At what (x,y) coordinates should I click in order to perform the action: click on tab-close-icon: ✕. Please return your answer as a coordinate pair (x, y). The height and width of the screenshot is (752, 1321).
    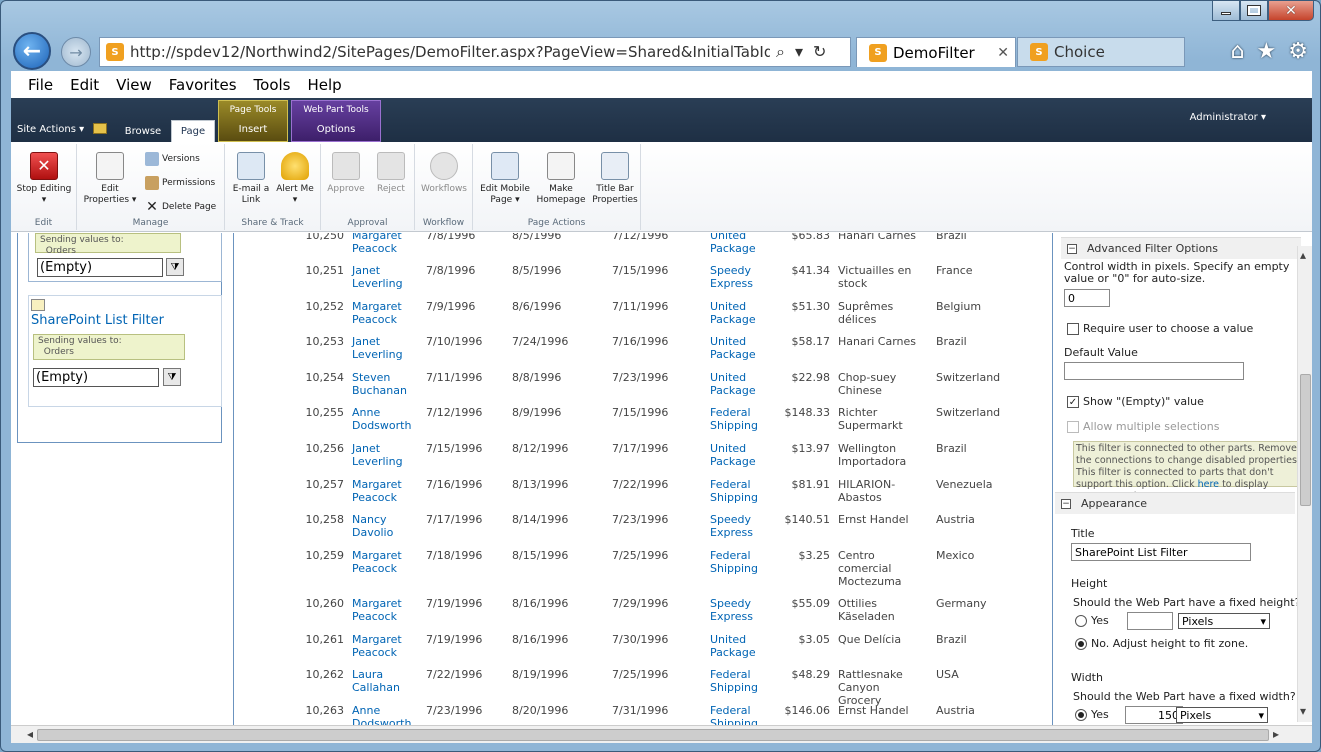
    Looking at the image, I should click on (1003, 53).